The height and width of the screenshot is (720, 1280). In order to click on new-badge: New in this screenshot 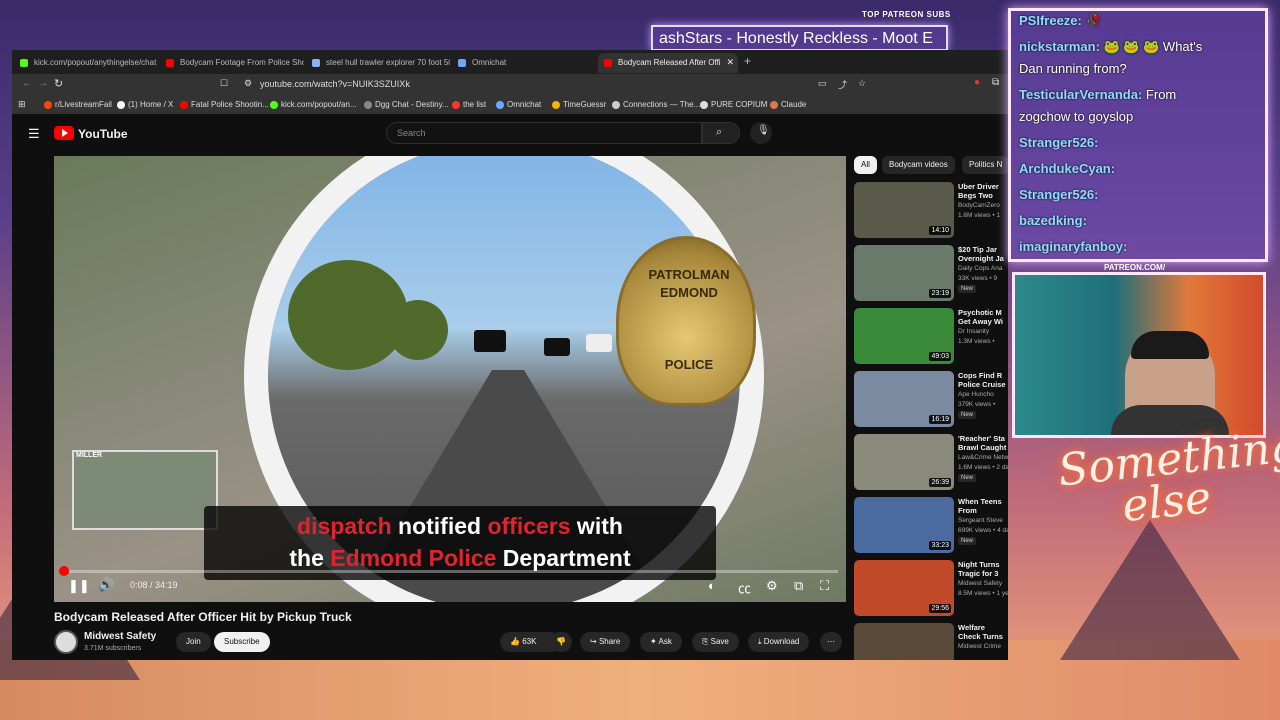, I will do `click(967, 541)`.